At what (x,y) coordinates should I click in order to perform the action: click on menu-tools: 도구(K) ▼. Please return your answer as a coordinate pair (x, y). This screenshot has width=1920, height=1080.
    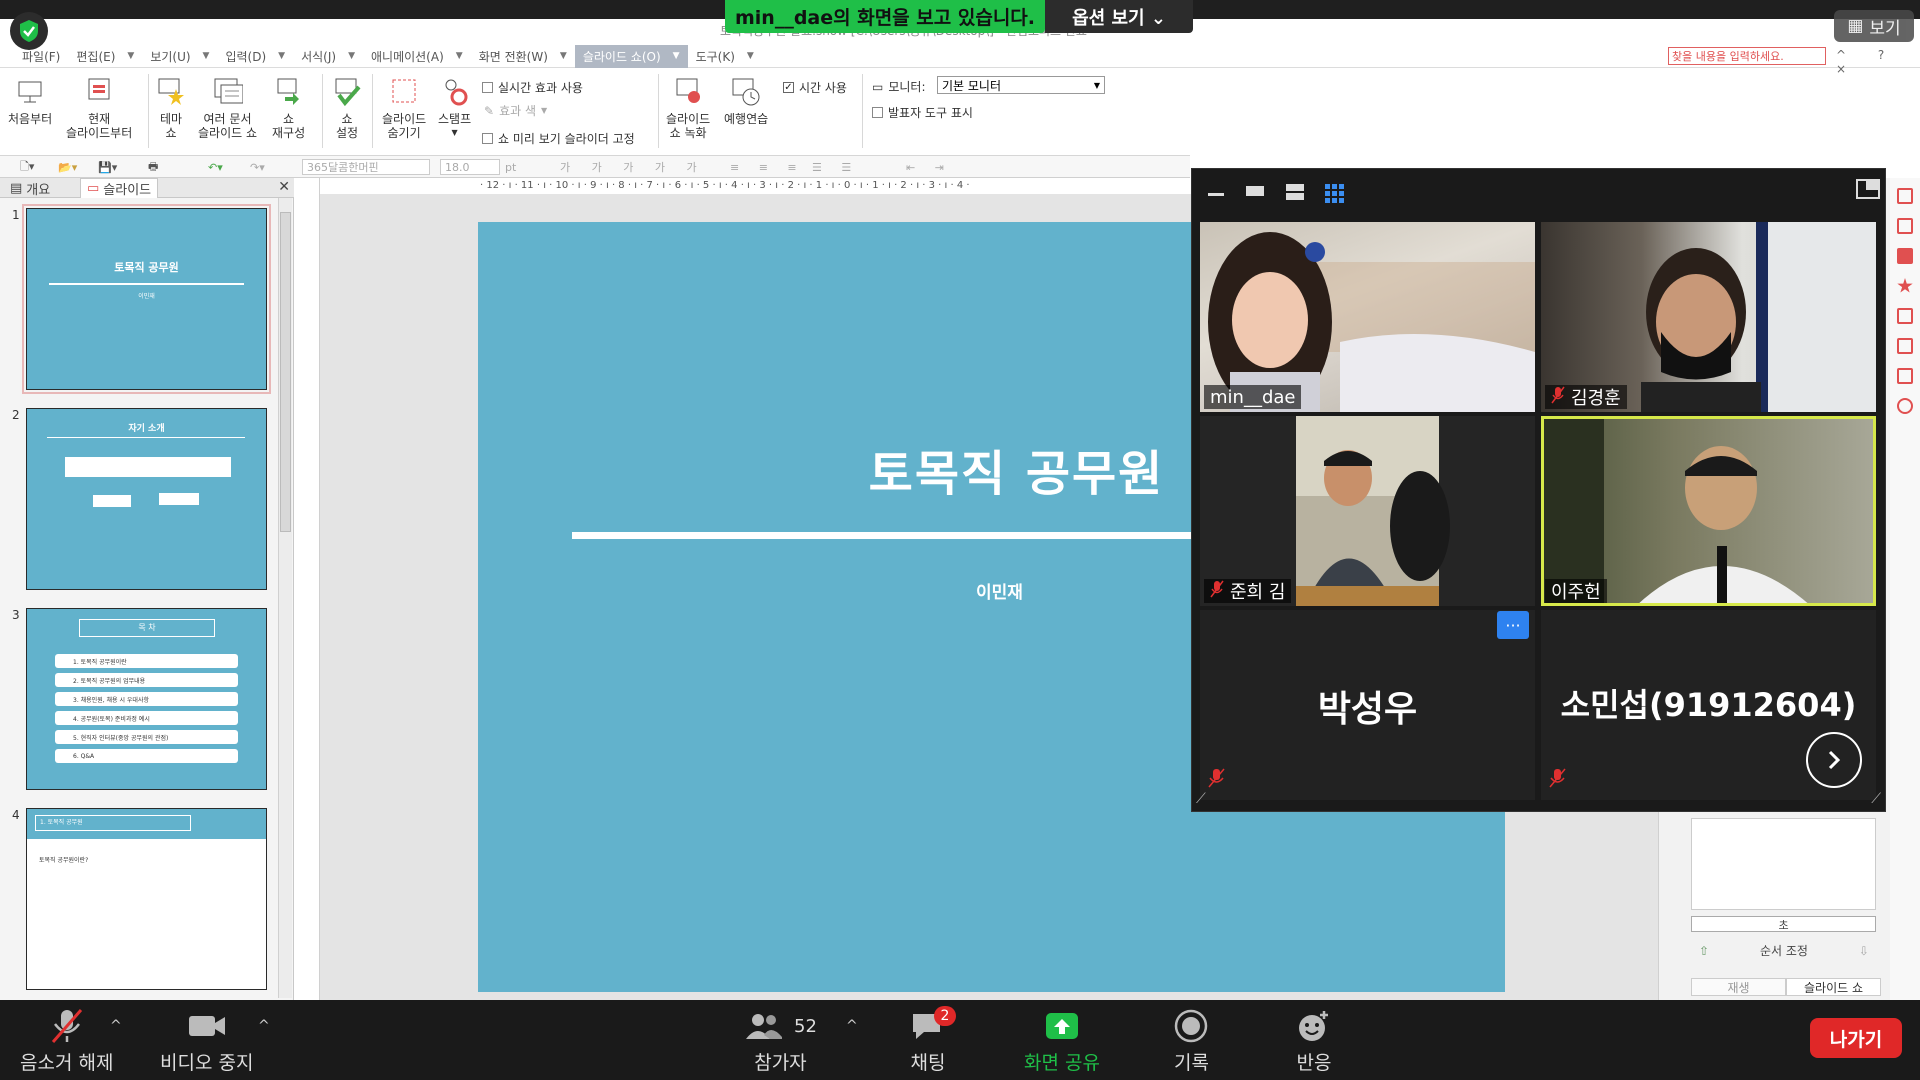
    Looking at the image, I should click on (725, 56).